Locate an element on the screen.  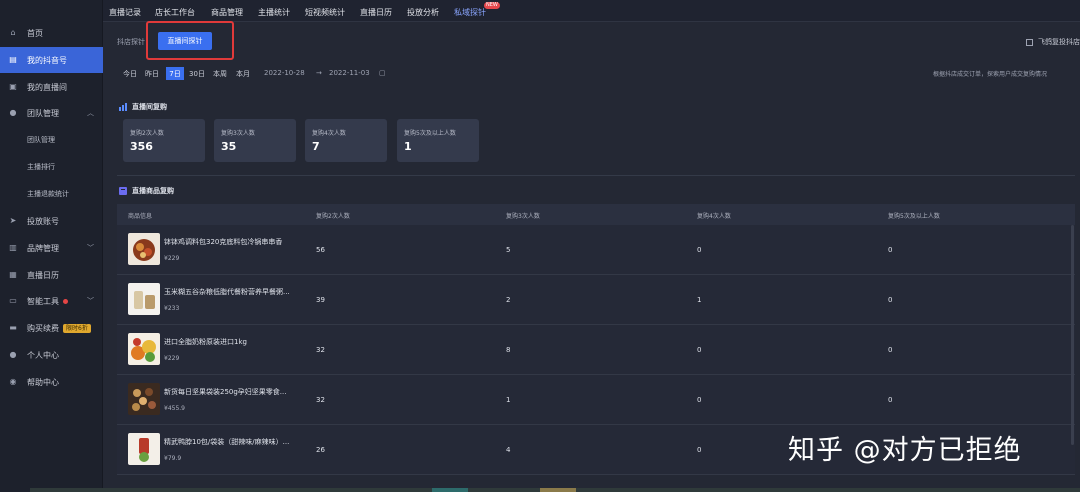
bottom-strip is located at coordinates (555, 490).